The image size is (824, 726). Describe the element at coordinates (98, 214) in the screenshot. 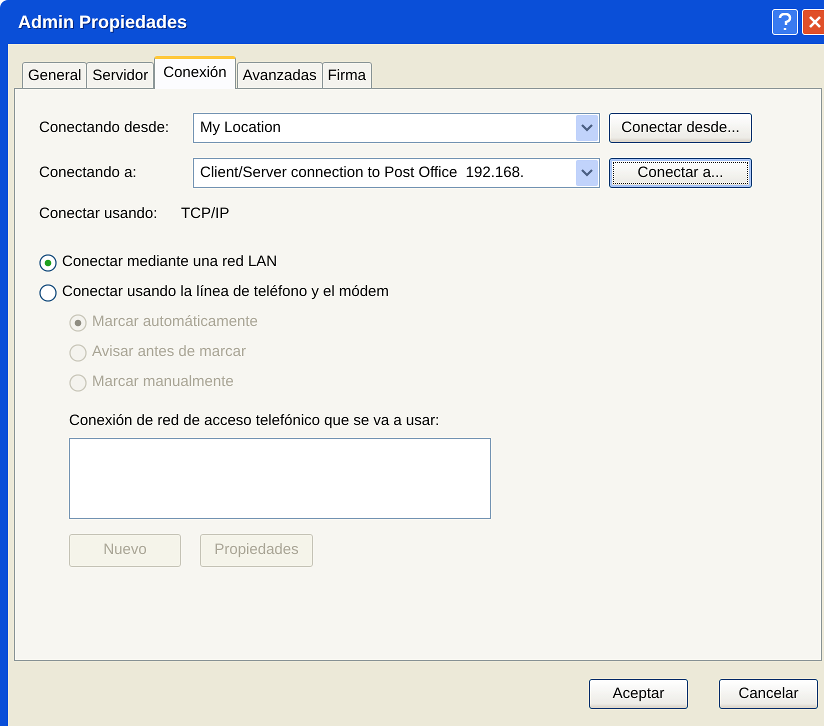

I see `field-label: Conectar usando:` at that location.